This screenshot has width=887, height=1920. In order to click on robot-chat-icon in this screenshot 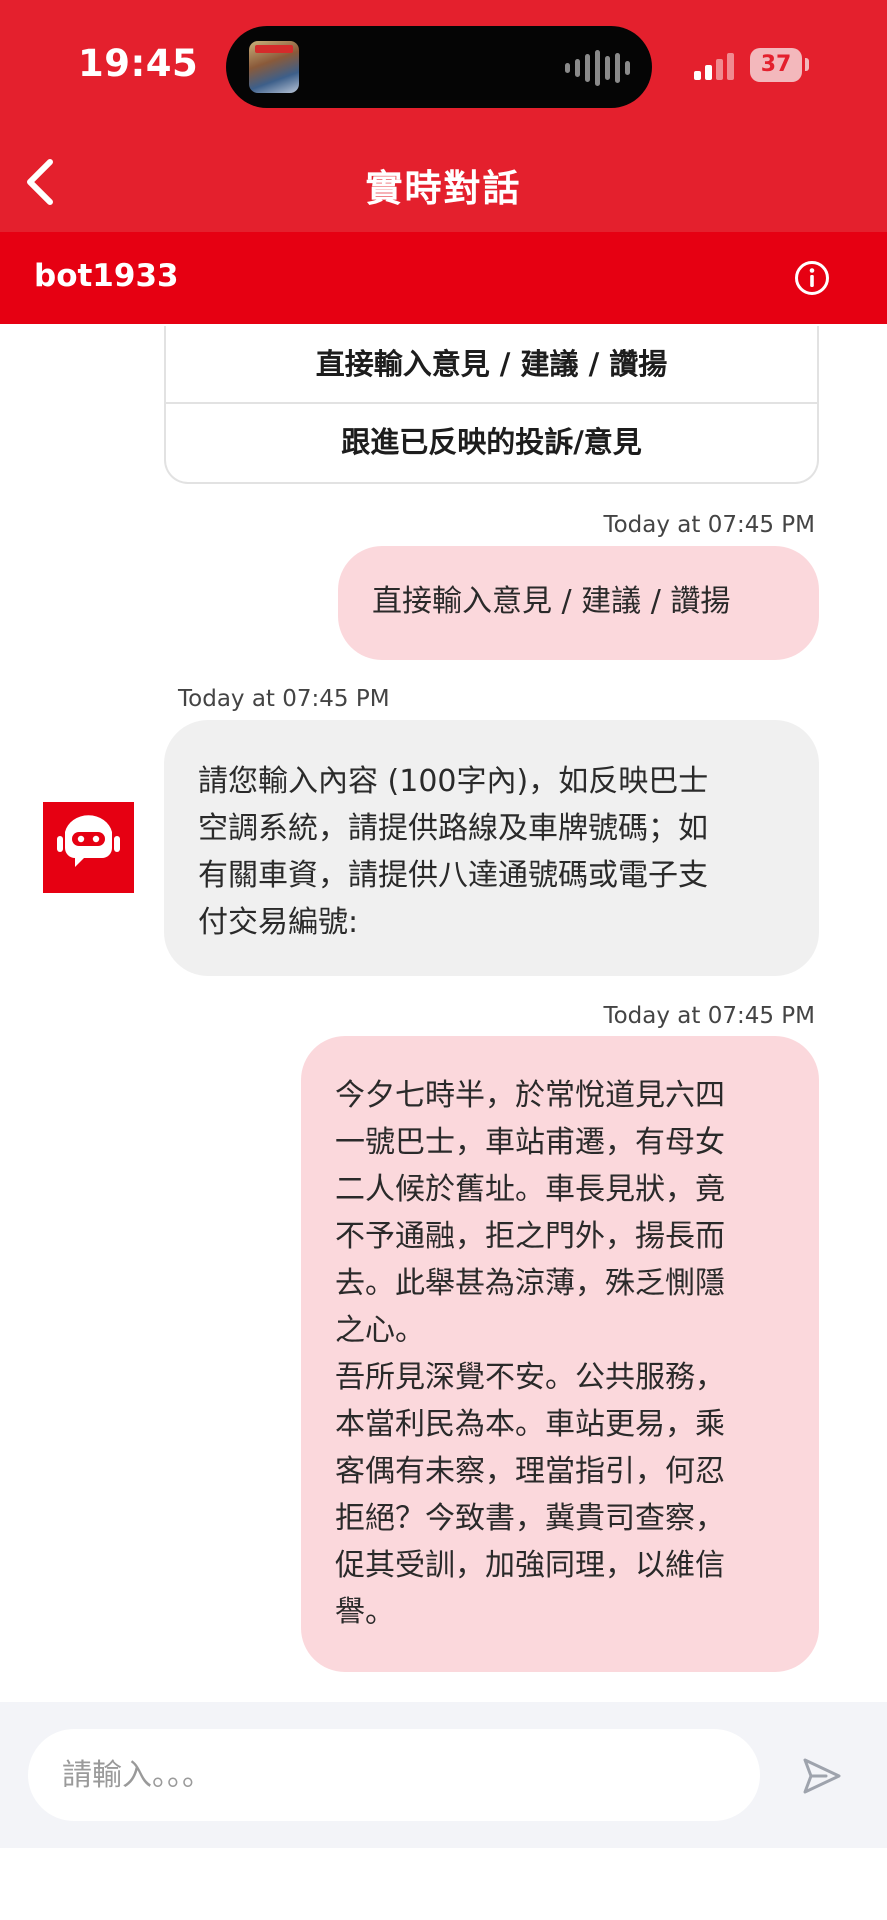, I will do `click(88, 841)`.